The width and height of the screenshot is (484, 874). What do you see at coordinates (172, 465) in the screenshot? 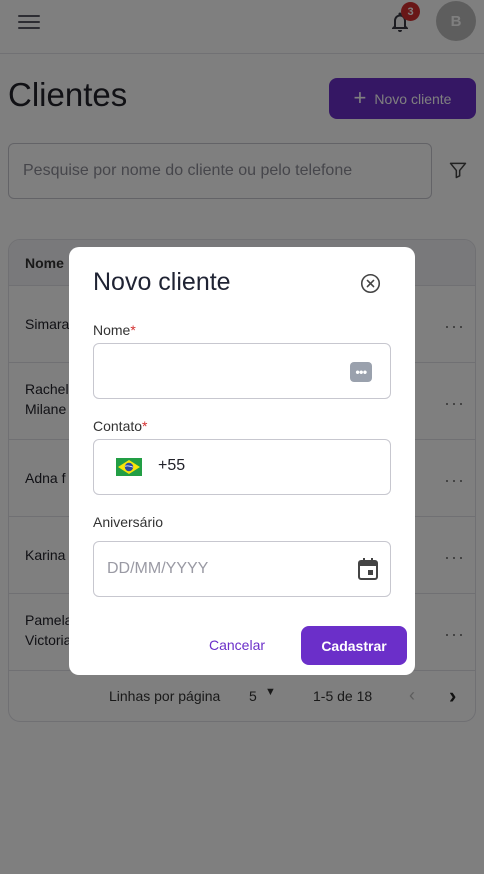
I see `country-code: +55` at bounding box center [172, 465].